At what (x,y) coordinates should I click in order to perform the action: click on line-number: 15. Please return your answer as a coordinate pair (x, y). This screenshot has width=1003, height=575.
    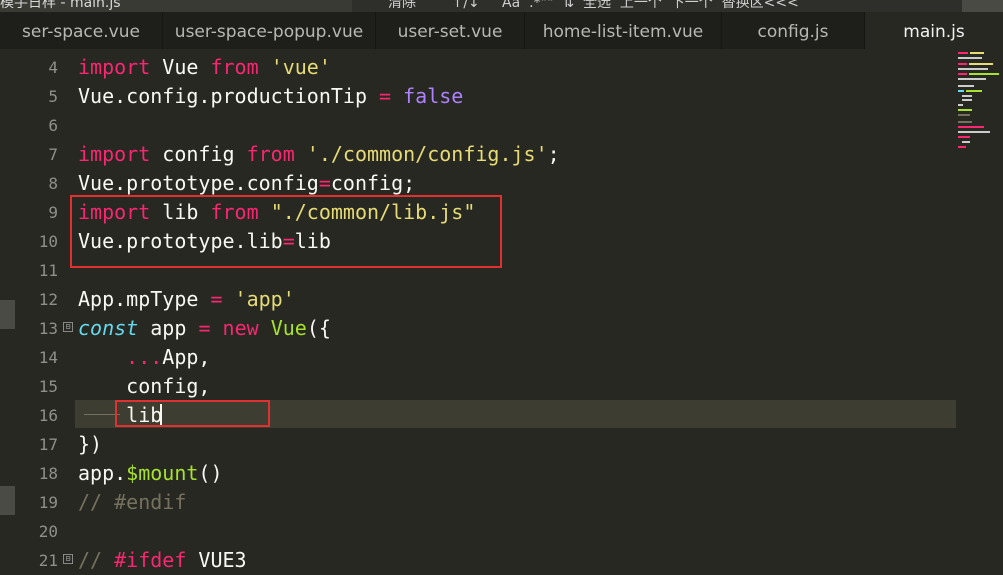
    Looking at the image, I should click on (48, 386).